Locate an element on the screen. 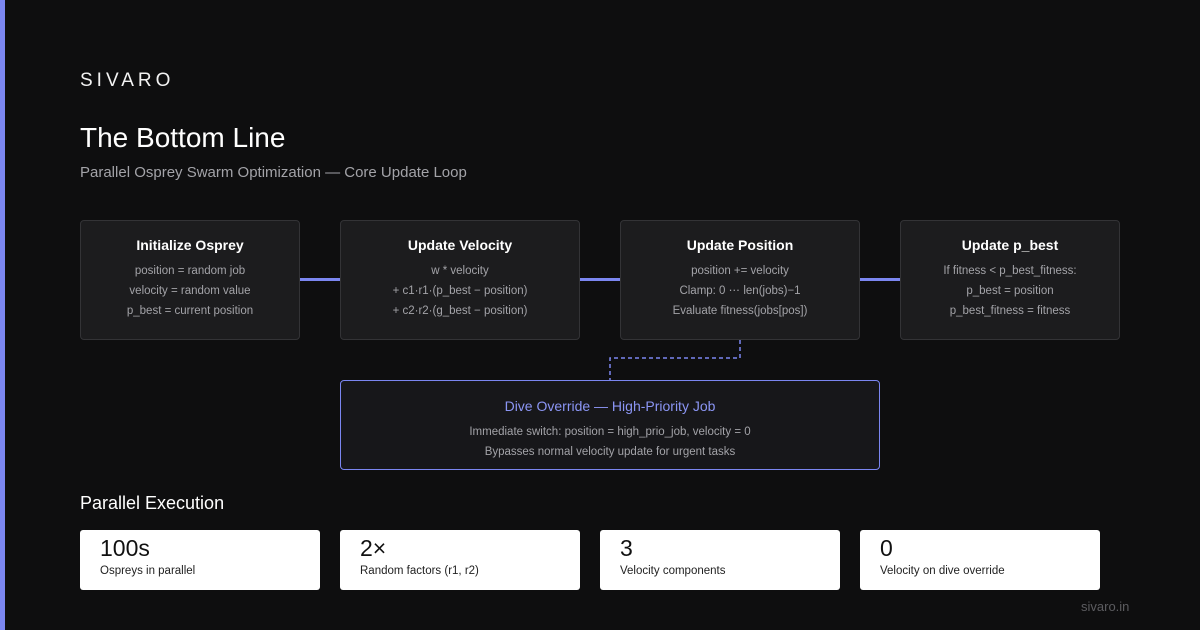 Image resolution: width=1200 pixels, height=630 pixels. stat-value: 2× is located at coordinates (373, 548).